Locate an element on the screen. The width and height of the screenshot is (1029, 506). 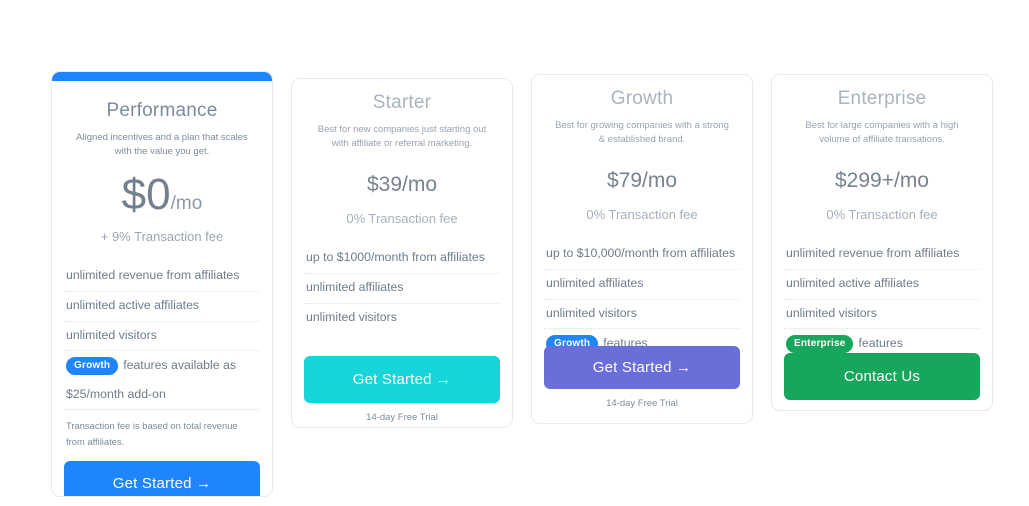
feature-text: unlimited visitors is located at coordinates (111, 334).